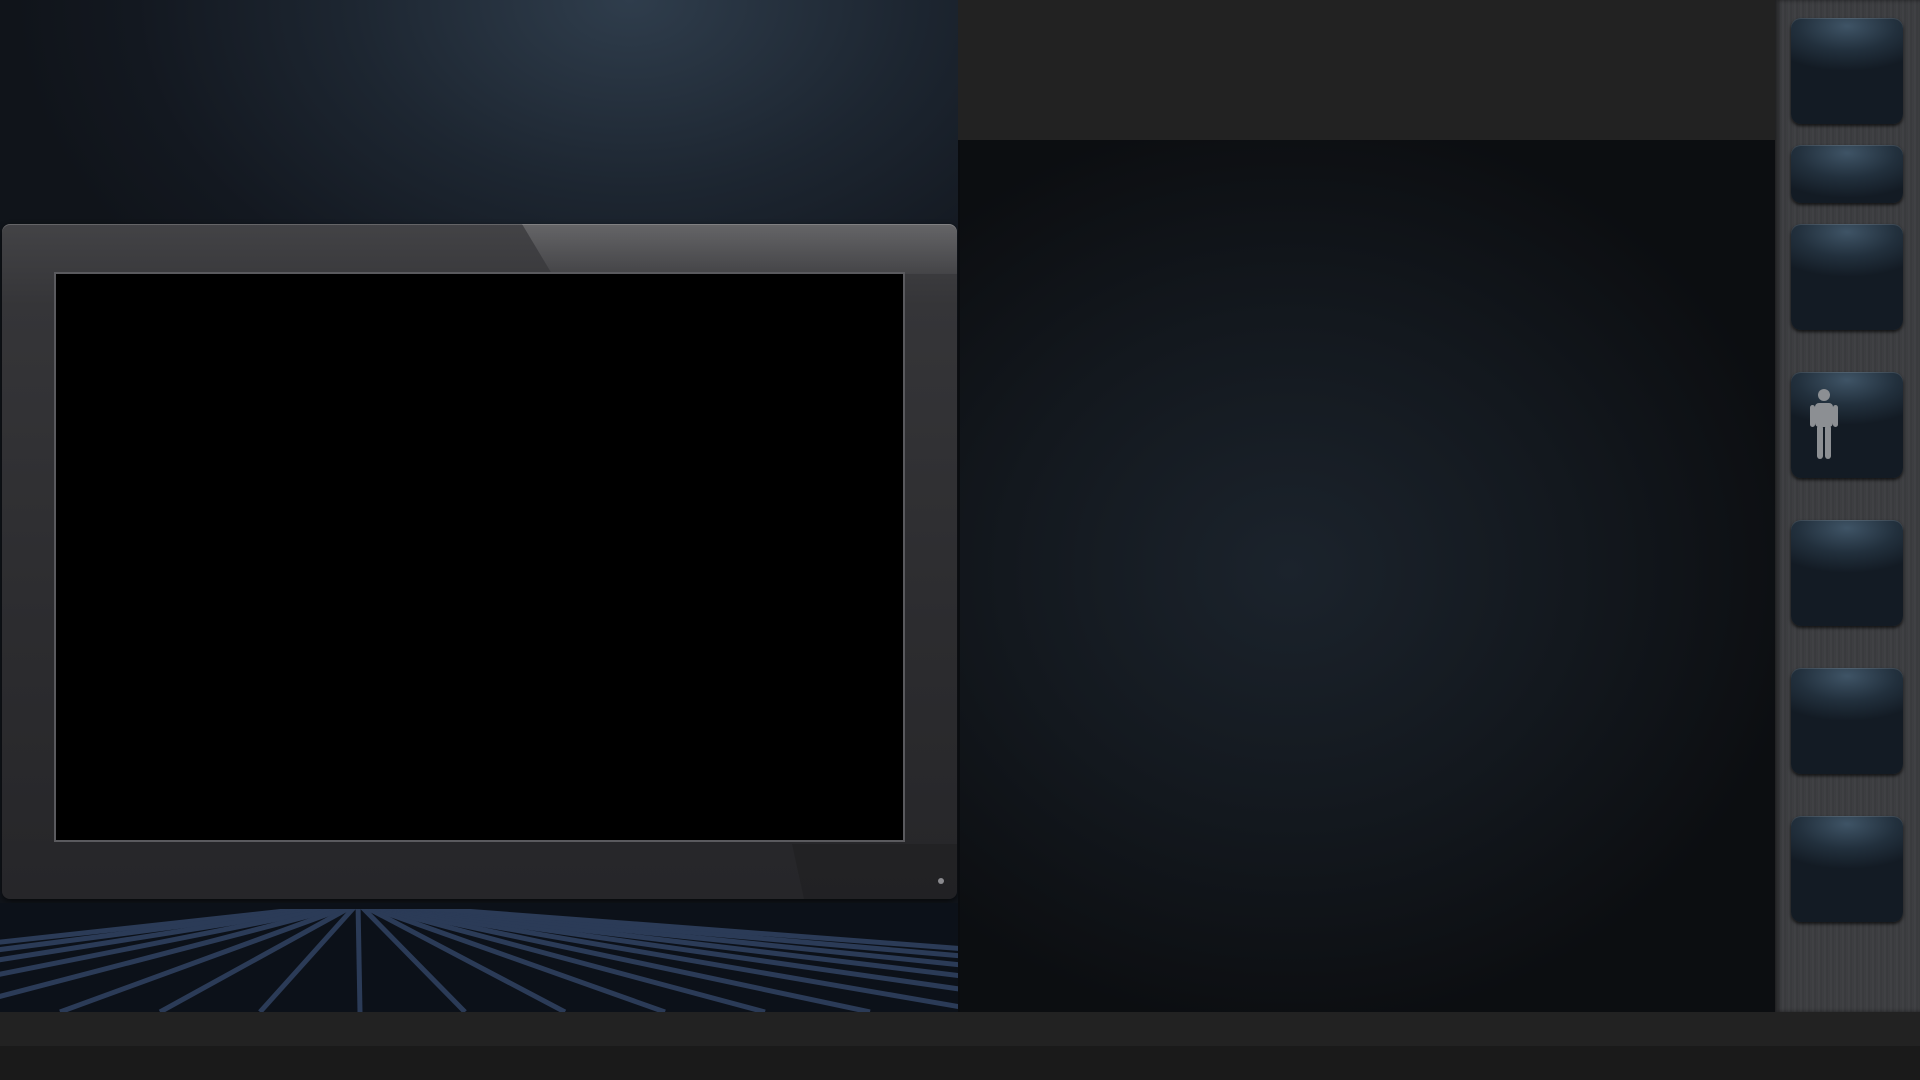 The width and height of the screenshot is (1920, 1080). I want to click on sidebar-button-person, so click(1847, 425).